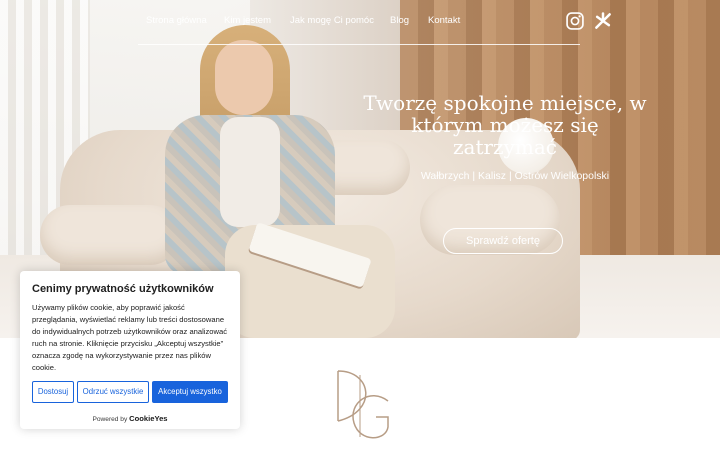  What do you see at coordinates (575, 21) in the screenshot?
I see `instagram-icon` at bounding box center [575, 21].